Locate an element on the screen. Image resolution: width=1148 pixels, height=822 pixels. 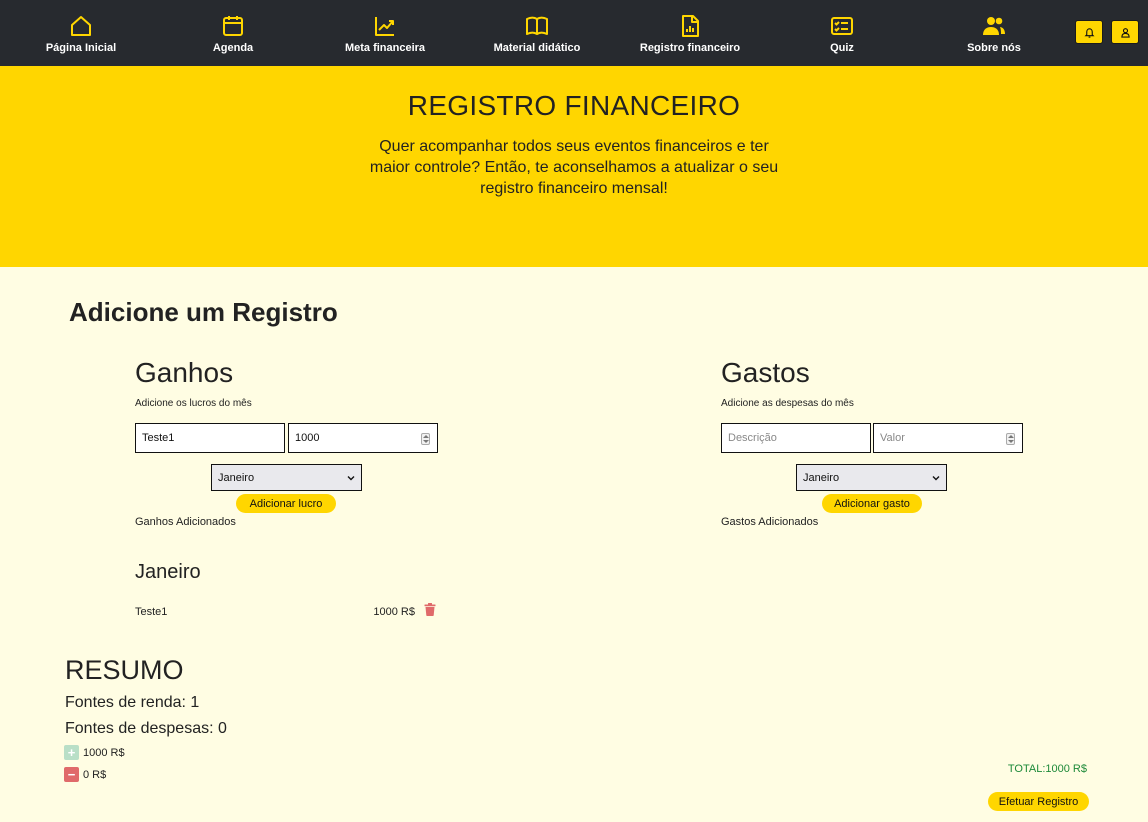
bell-icon is located at coordinates (1089, 32).